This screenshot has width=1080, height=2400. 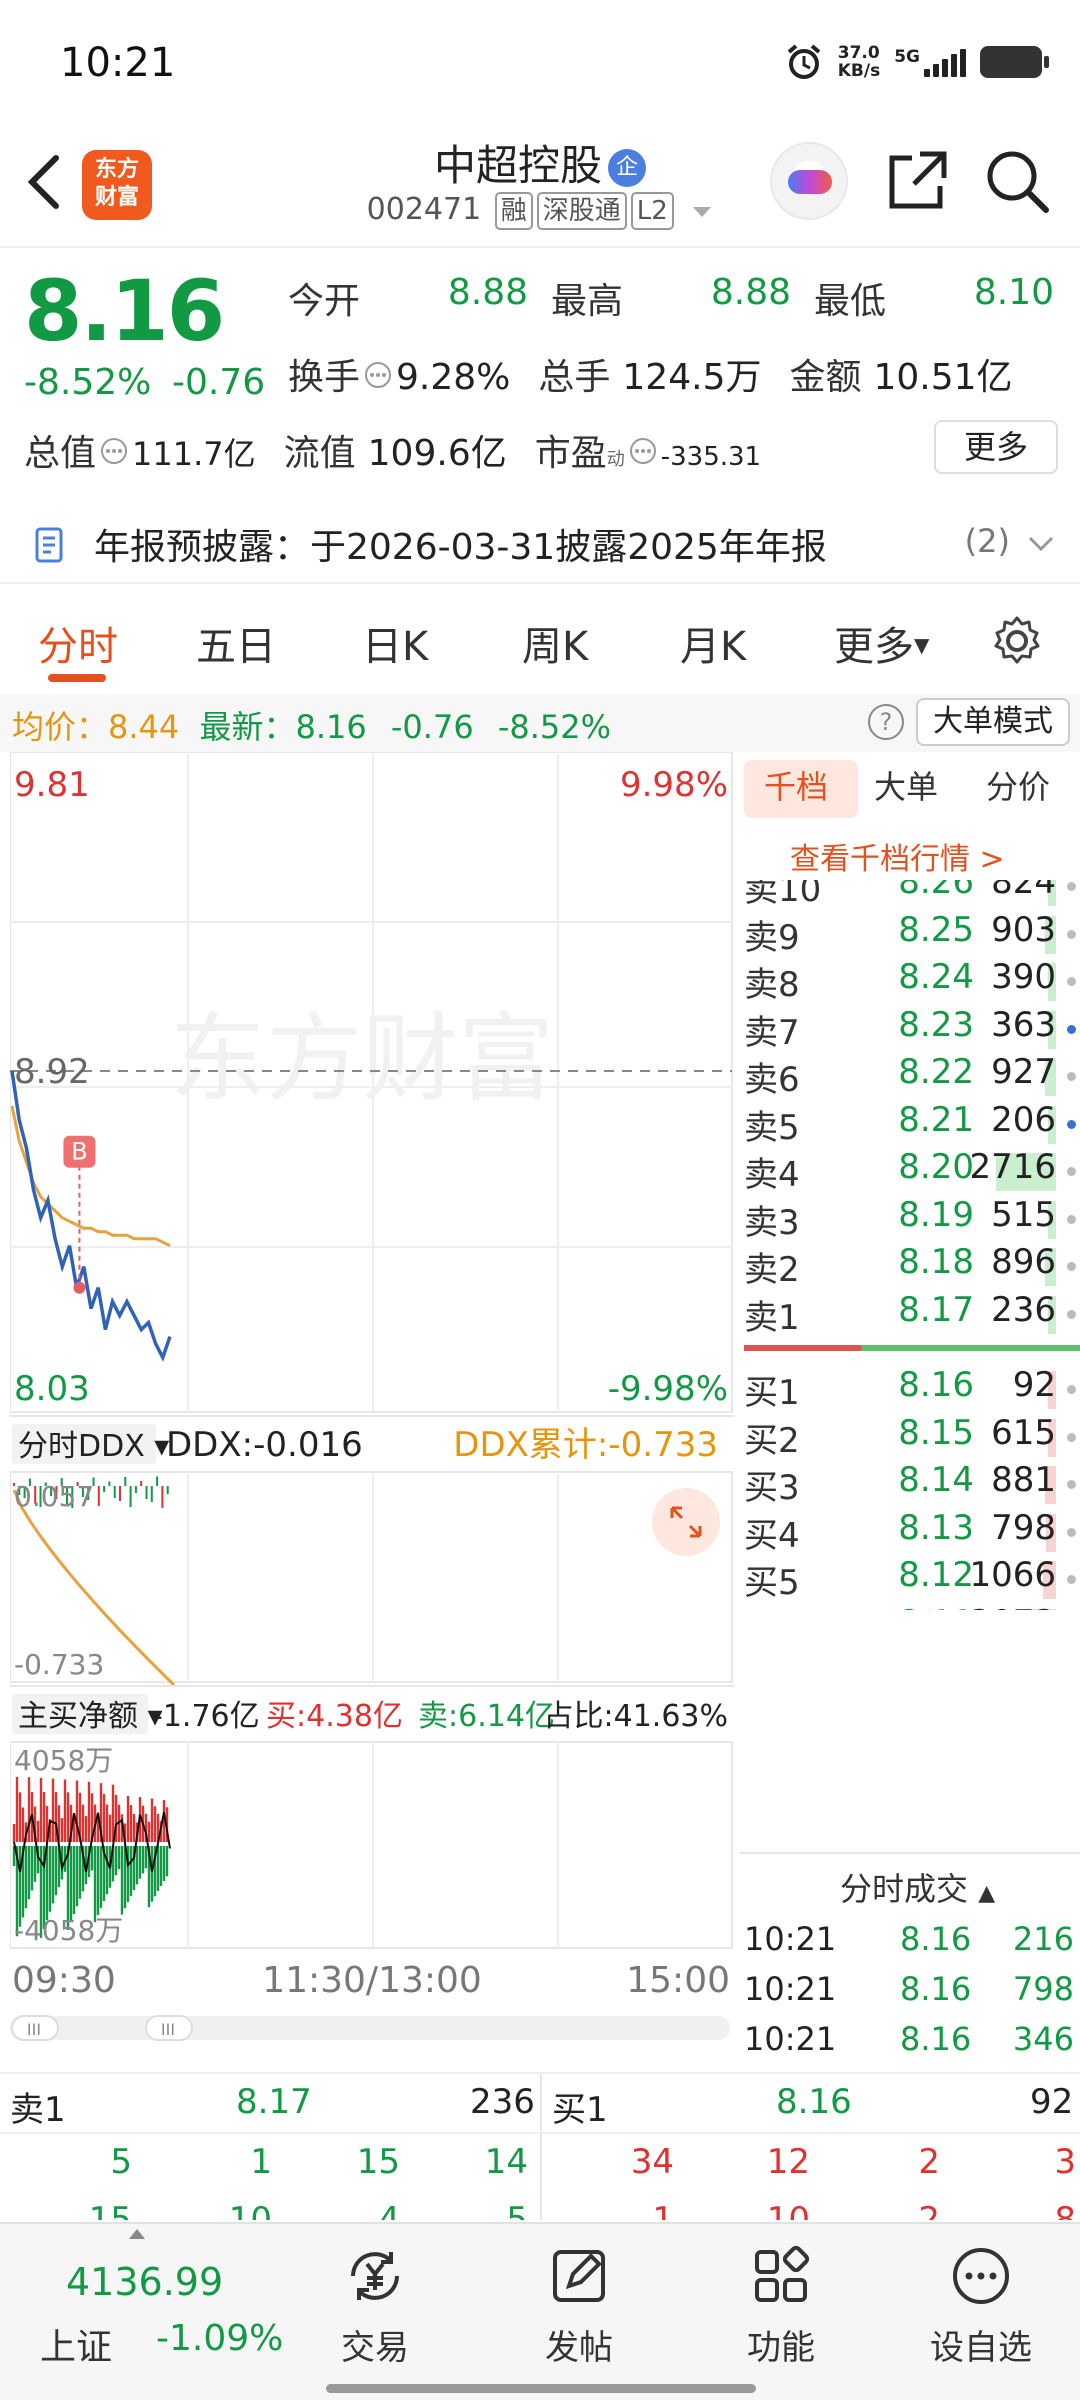 I want to click on ask-row-5: 卖5 8.21 206, so click(x=910, y=1124).